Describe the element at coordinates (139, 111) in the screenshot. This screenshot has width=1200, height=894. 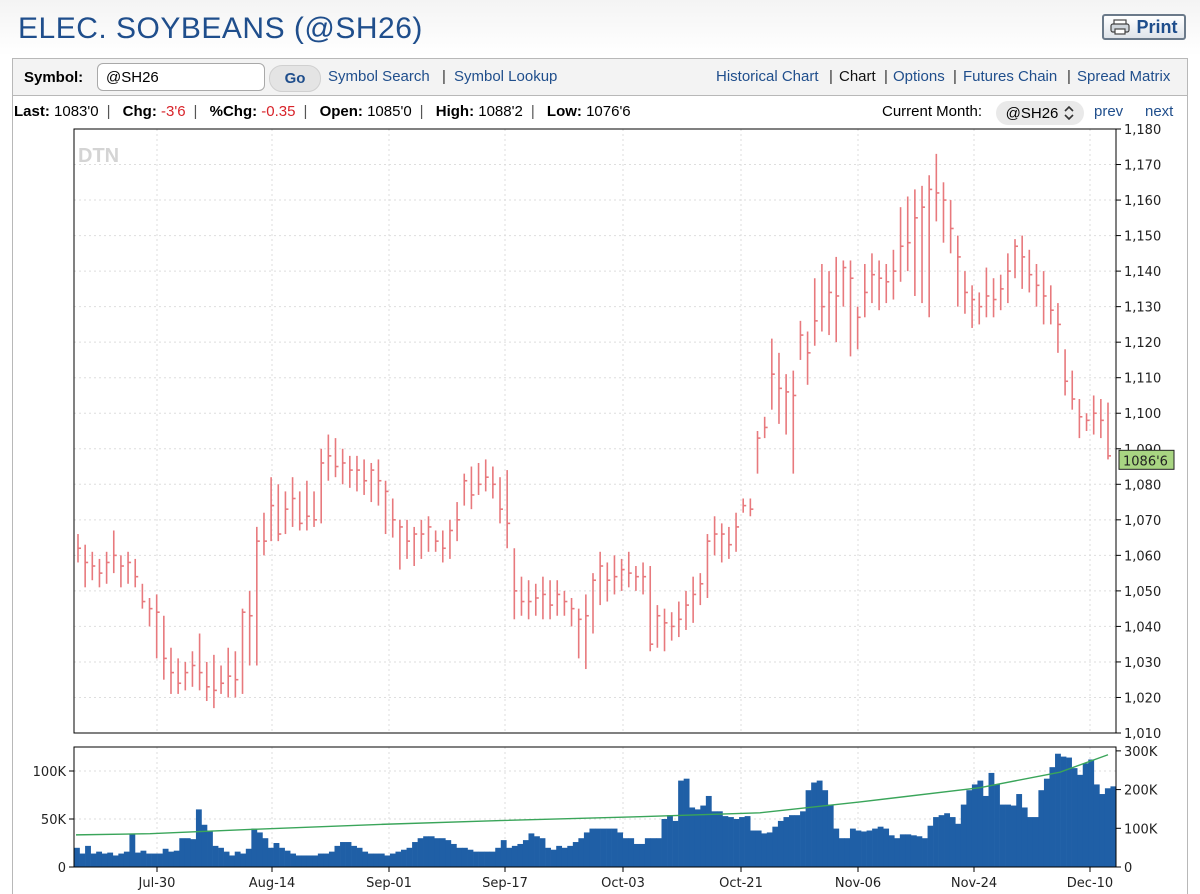
I see `chg-label: Chg:` at that location.